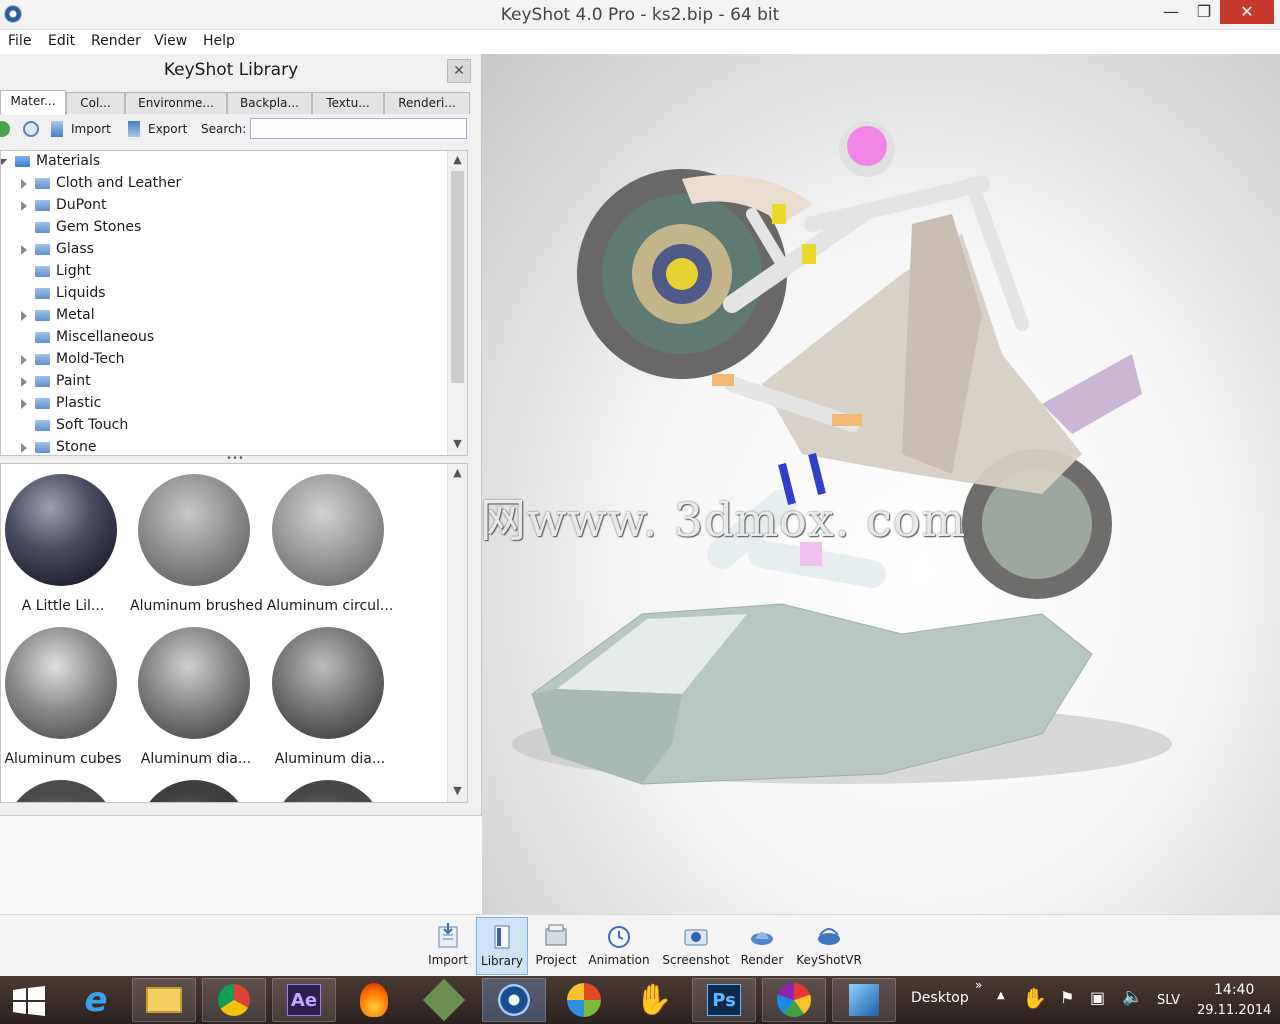  I want to click on keyshot-icon, so click(514, 1000).